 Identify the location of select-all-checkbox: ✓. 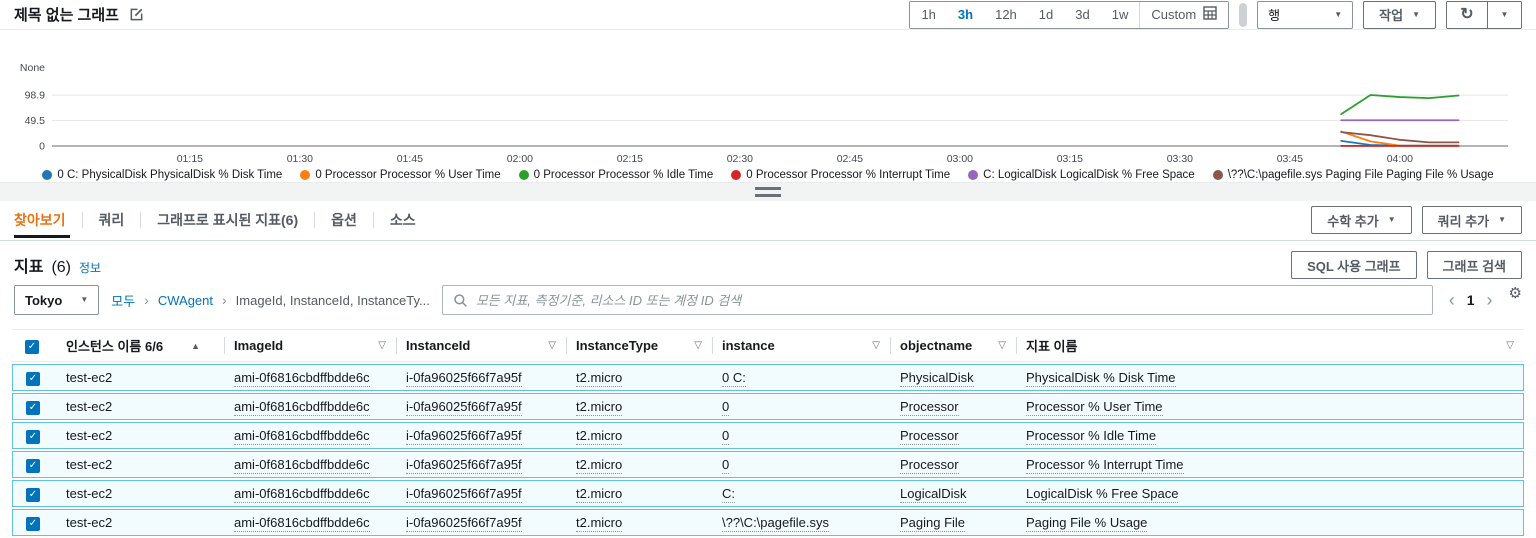
(32, 347).